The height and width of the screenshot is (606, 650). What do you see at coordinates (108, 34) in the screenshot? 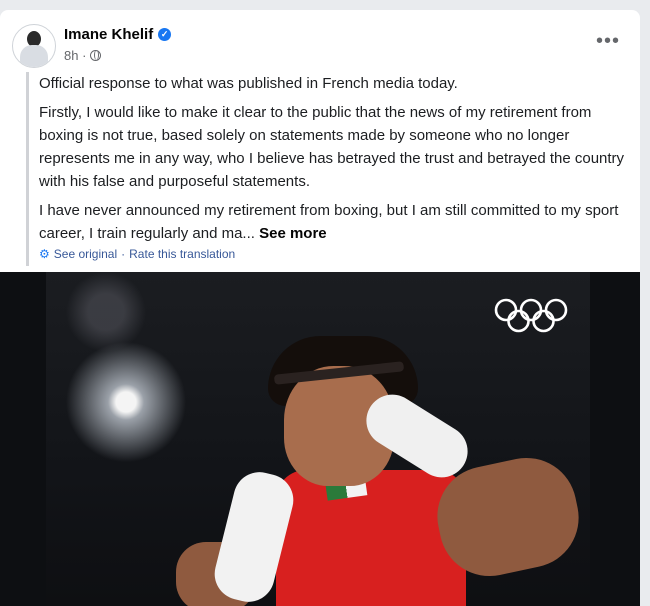
I see `author-name: Imane Khelif` at bounding box center [108, 34].